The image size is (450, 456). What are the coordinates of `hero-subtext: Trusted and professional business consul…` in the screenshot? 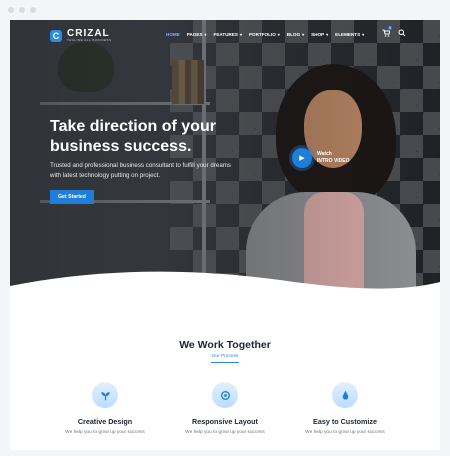 It's located at (141, 170).